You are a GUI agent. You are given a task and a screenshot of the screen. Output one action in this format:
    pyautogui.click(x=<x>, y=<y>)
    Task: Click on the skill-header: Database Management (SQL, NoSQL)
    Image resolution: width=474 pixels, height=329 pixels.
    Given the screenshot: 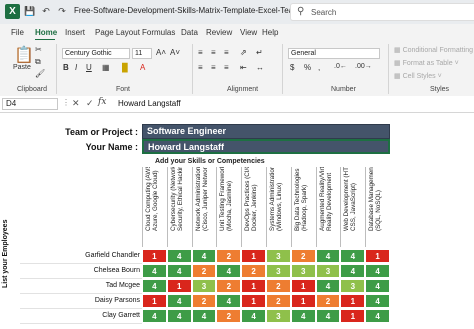 What is the action you would take?
    pyautogui.click(x=377, y=207)
    